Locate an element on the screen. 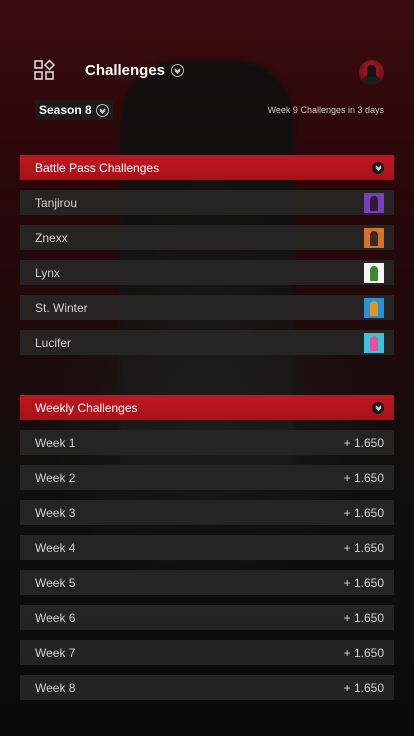  list-item: Week 4 + 1.650 is located at coordinates (207, 547).